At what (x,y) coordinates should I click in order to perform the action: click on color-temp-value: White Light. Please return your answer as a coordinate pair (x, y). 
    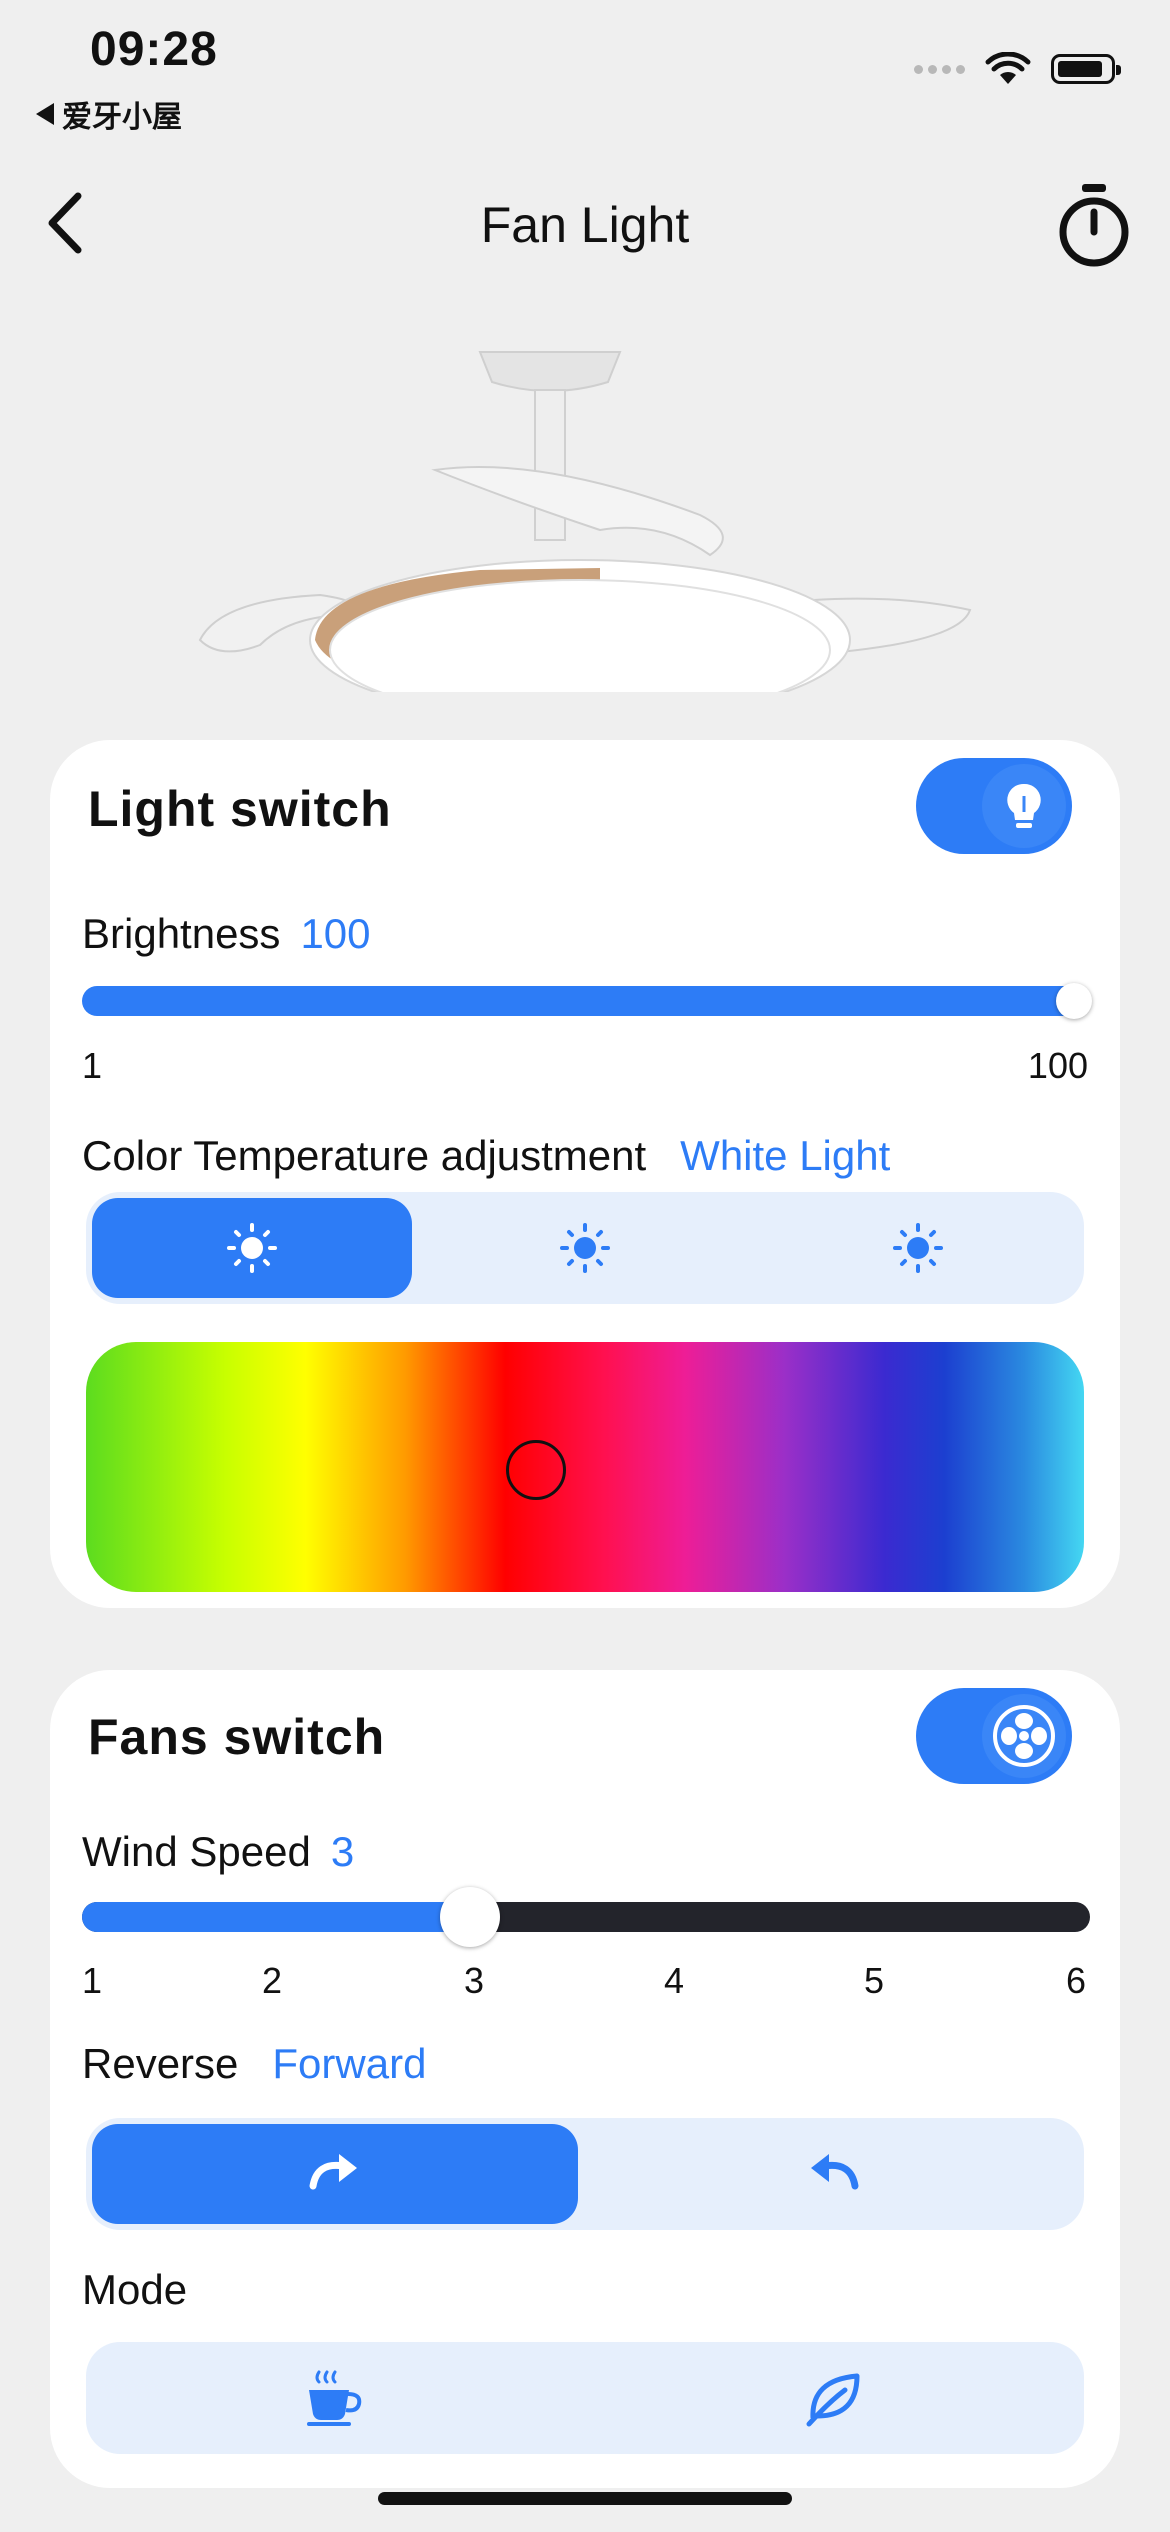
    Looking at the image, I should click on (785, 1155).